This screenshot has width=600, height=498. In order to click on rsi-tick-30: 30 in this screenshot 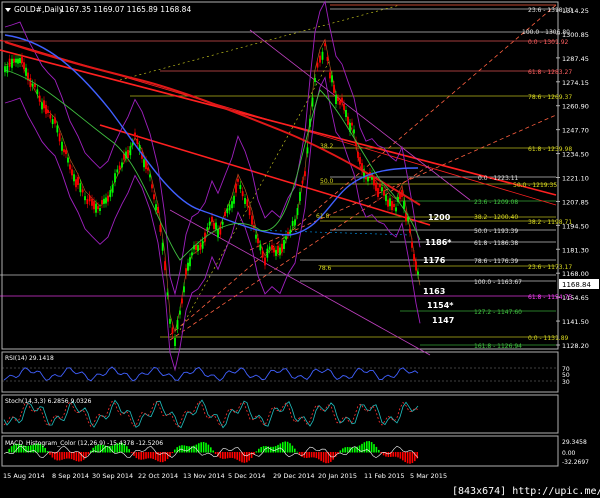, I will do `click(566, 382)`.